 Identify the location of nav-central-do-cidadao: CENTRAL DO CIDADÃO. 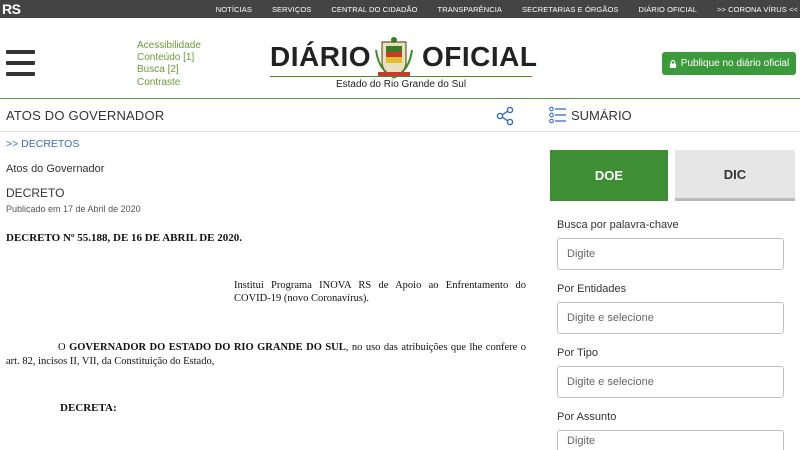
(374, 9).